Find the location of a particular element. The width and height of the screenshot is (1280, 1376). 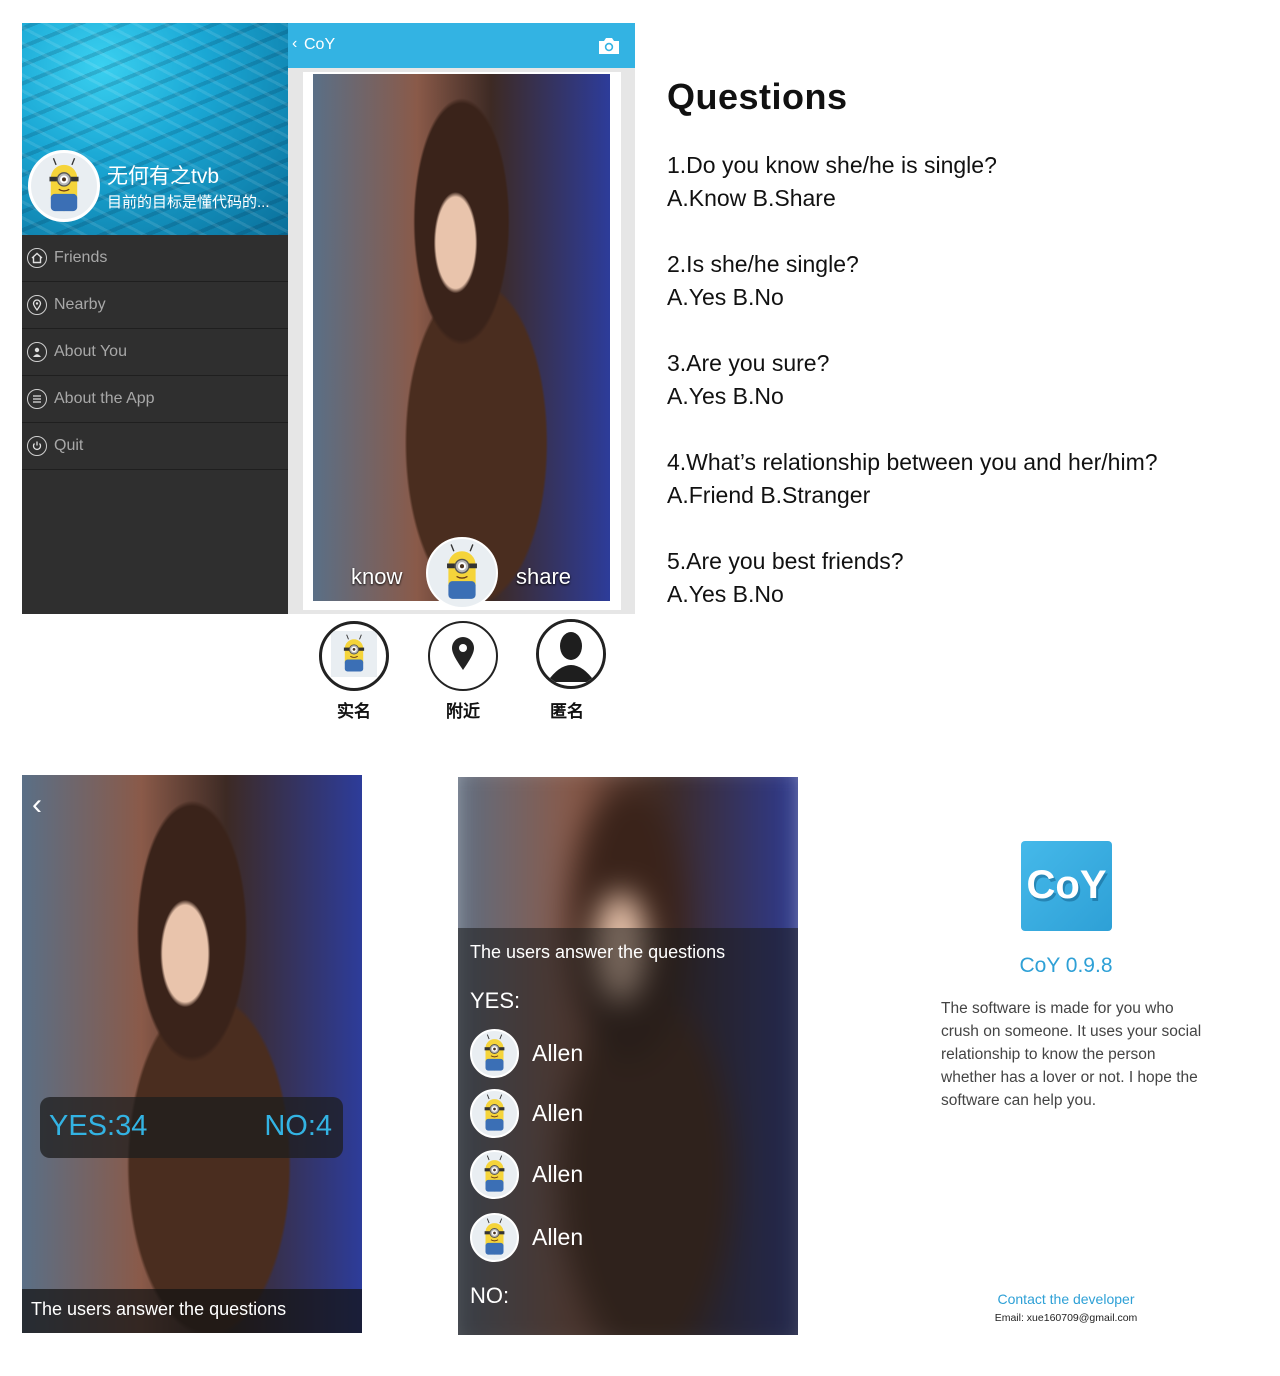

question-text: 1.Do you know she/he is single? is located at coordinates (832, 165).